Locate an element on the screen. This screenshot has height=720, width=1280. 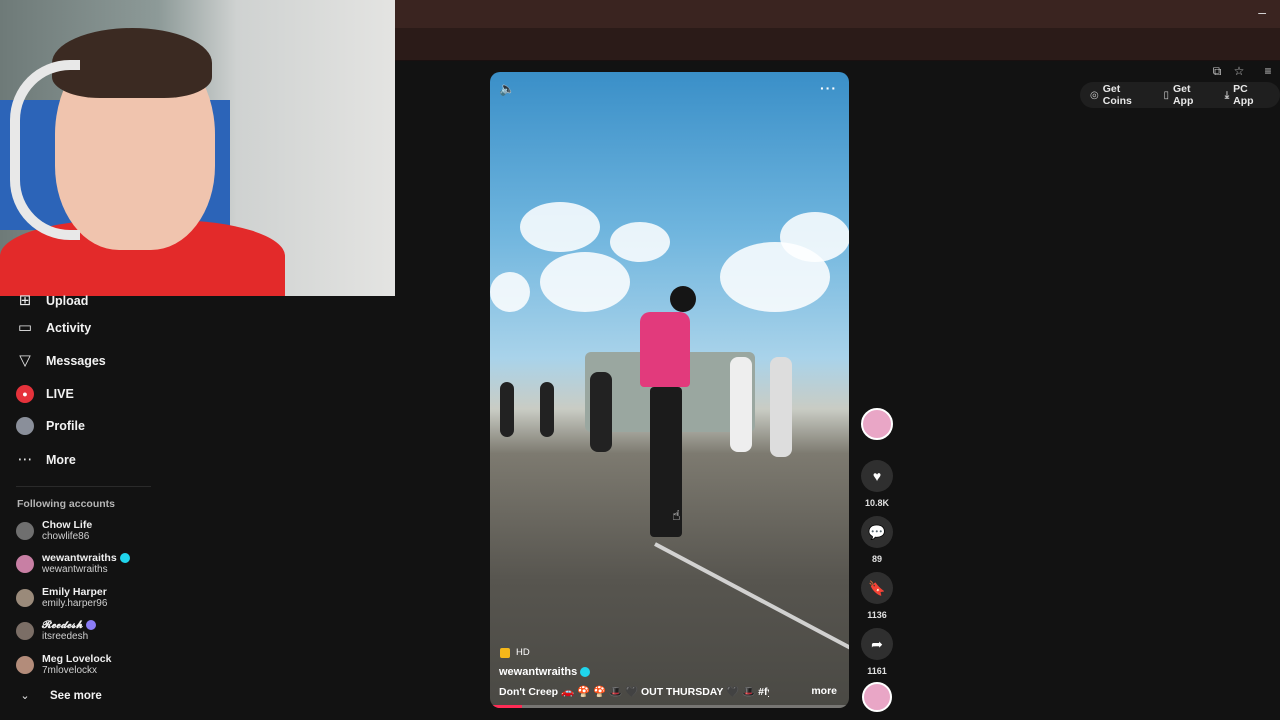
get-coins-label: Get Coins is located at coordinates (1117, 95).